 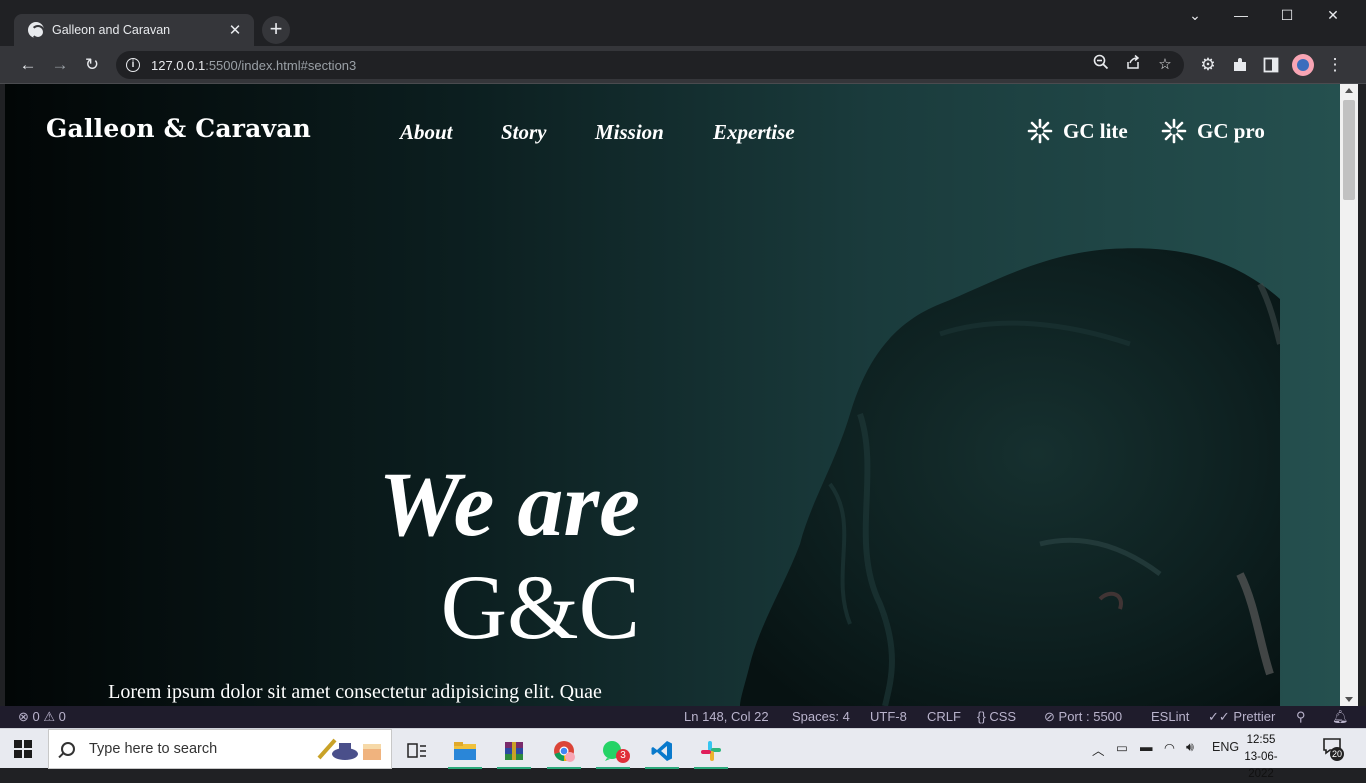 What do you see at coordinates (623, 756) in the screenshot?
I see `whatsapp-badge: 3` at bounding box center [623, 756].